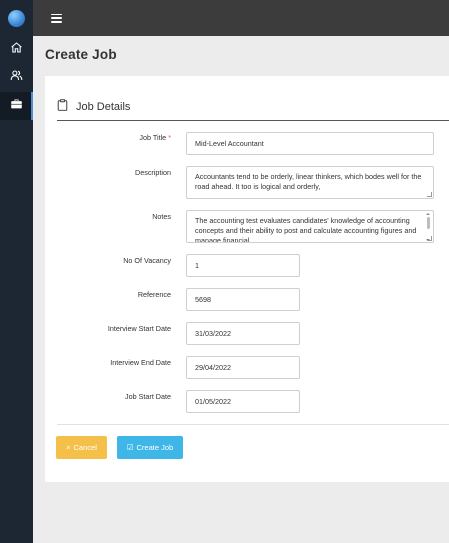 Image resolution: width=449 pixels, height=543 pixels. I want to click on description-label: Description, so click(153, 172).